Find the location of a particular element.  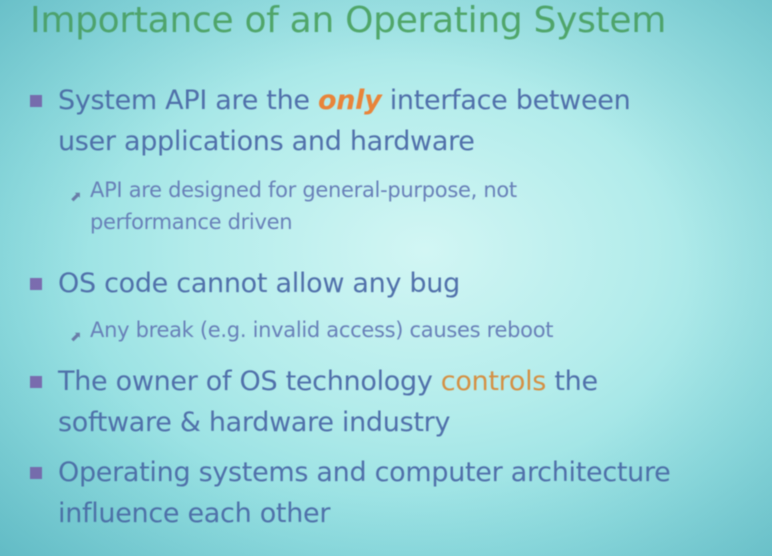

bullet-text-2: OS code cannot allow any bug is located at coordinates (259, 283).